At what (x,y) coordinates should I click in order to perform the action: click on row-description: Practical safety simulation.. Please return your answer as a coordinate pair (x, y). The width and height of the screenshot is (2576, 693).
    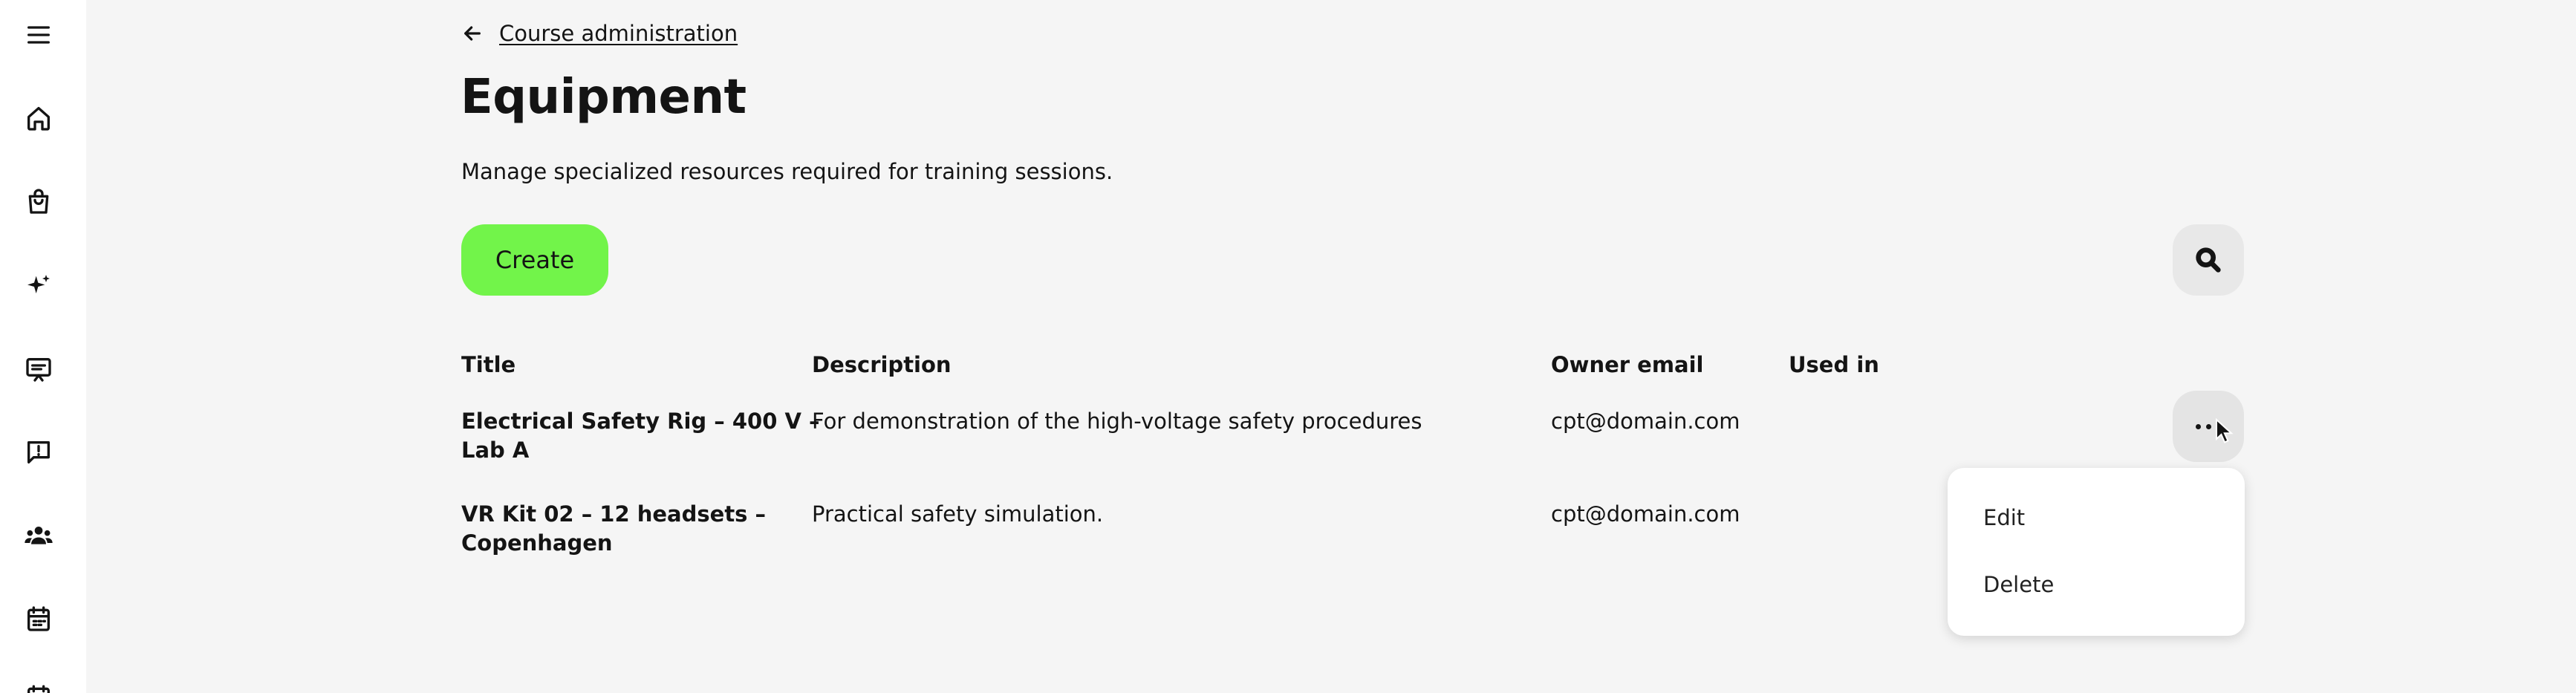
    Looking at the image, I should click on (958, 514).